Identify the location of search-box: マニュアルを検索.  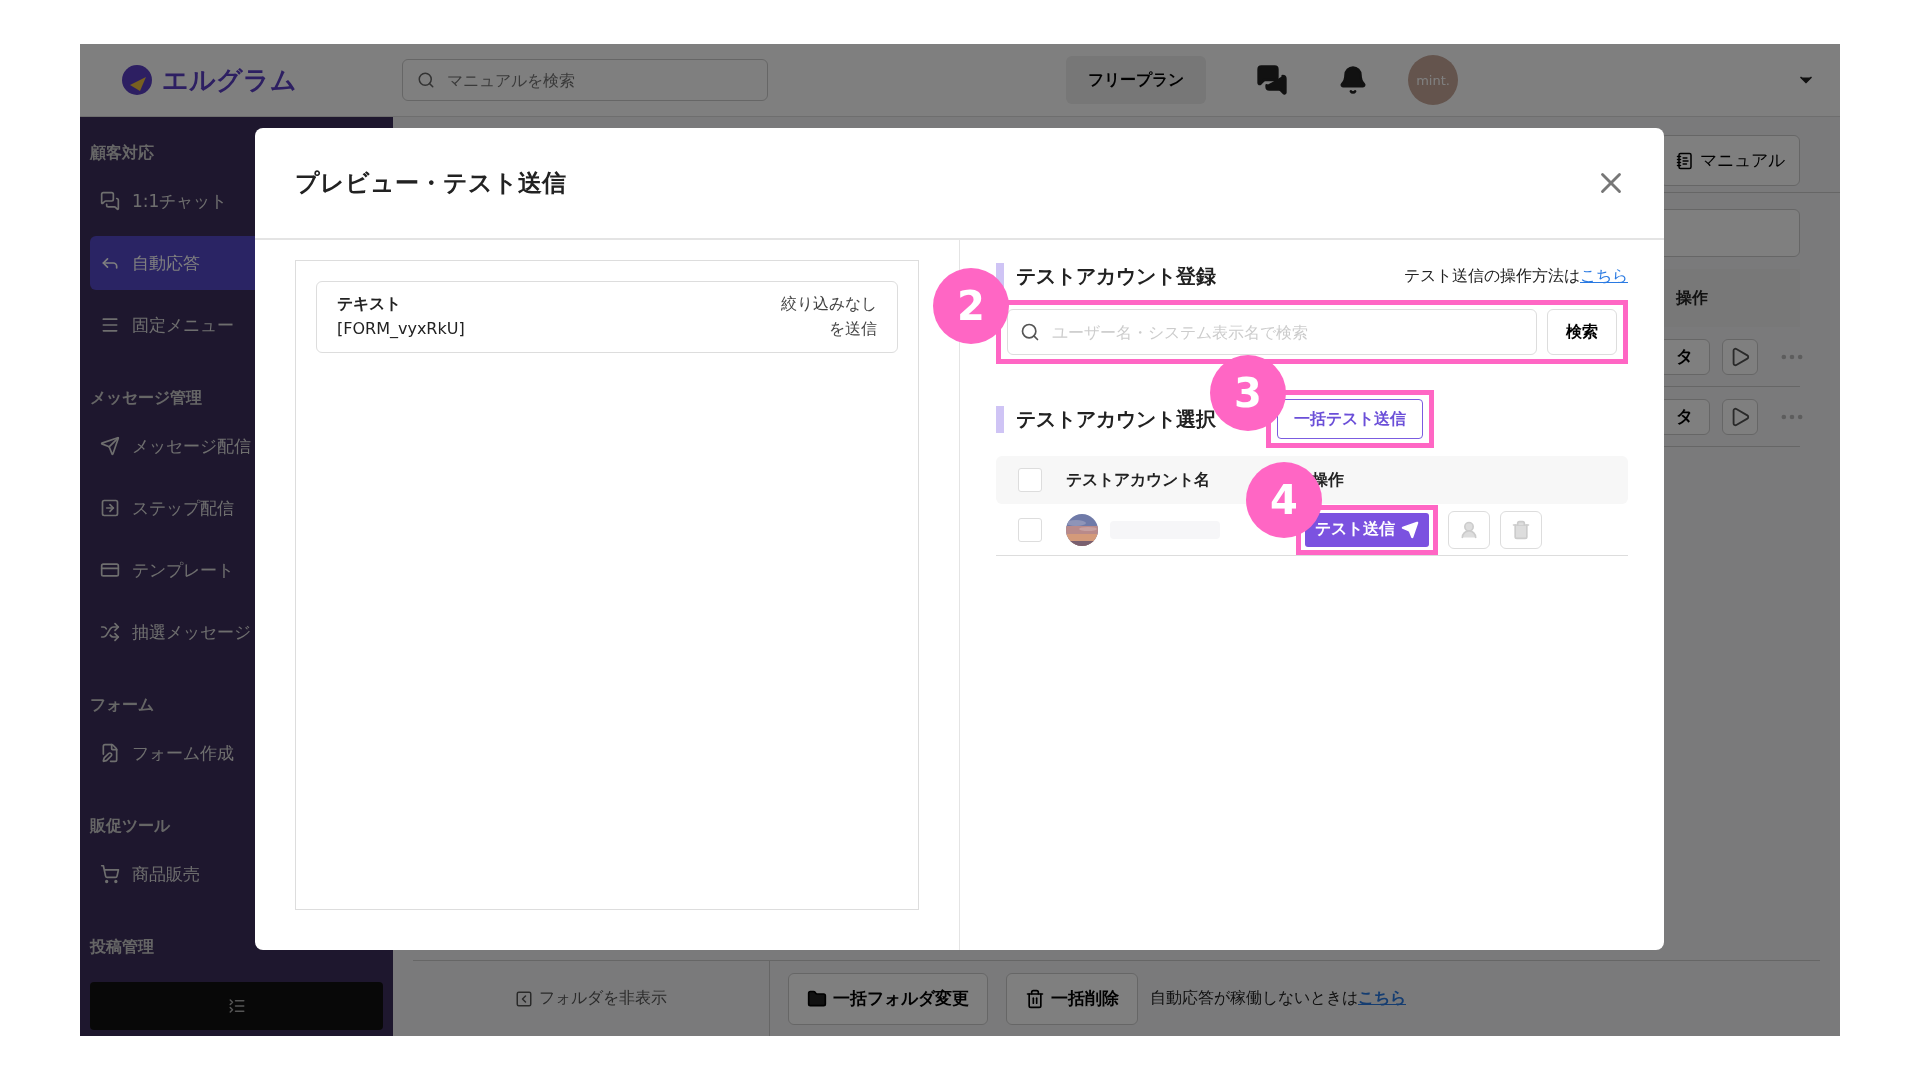
(585, 80).